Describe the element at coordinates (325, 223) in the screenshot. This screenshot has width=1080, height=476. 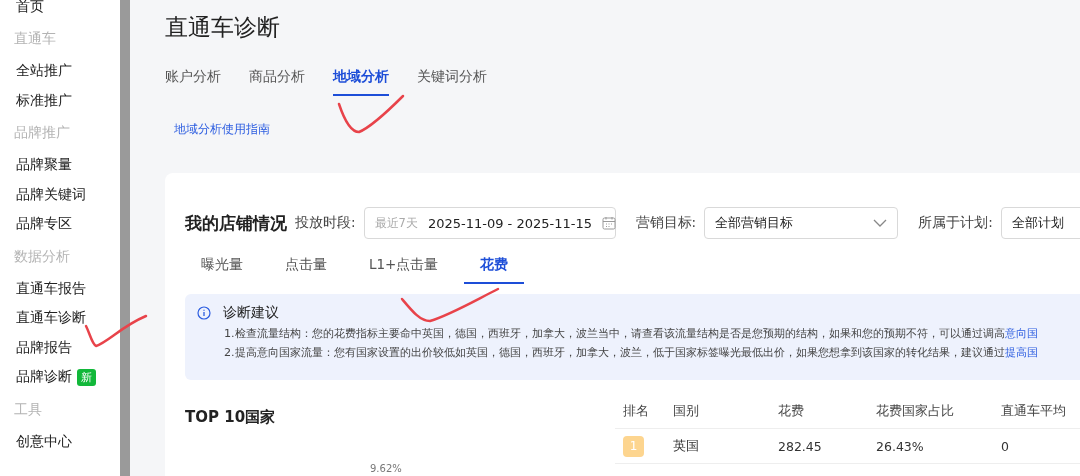
I see `filter-label: 投放时段:` at that location.